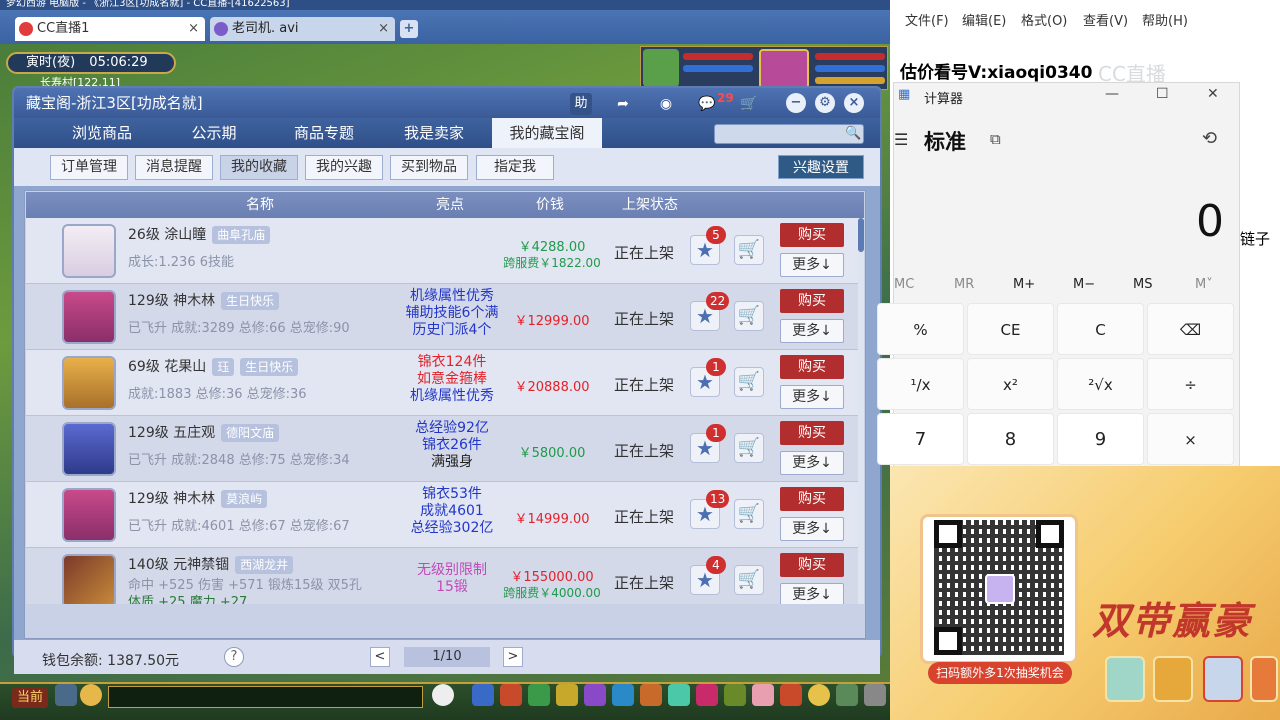  Describe the element at coordinates (265, 697) in the screenshot. I see `chat-input` at that location.